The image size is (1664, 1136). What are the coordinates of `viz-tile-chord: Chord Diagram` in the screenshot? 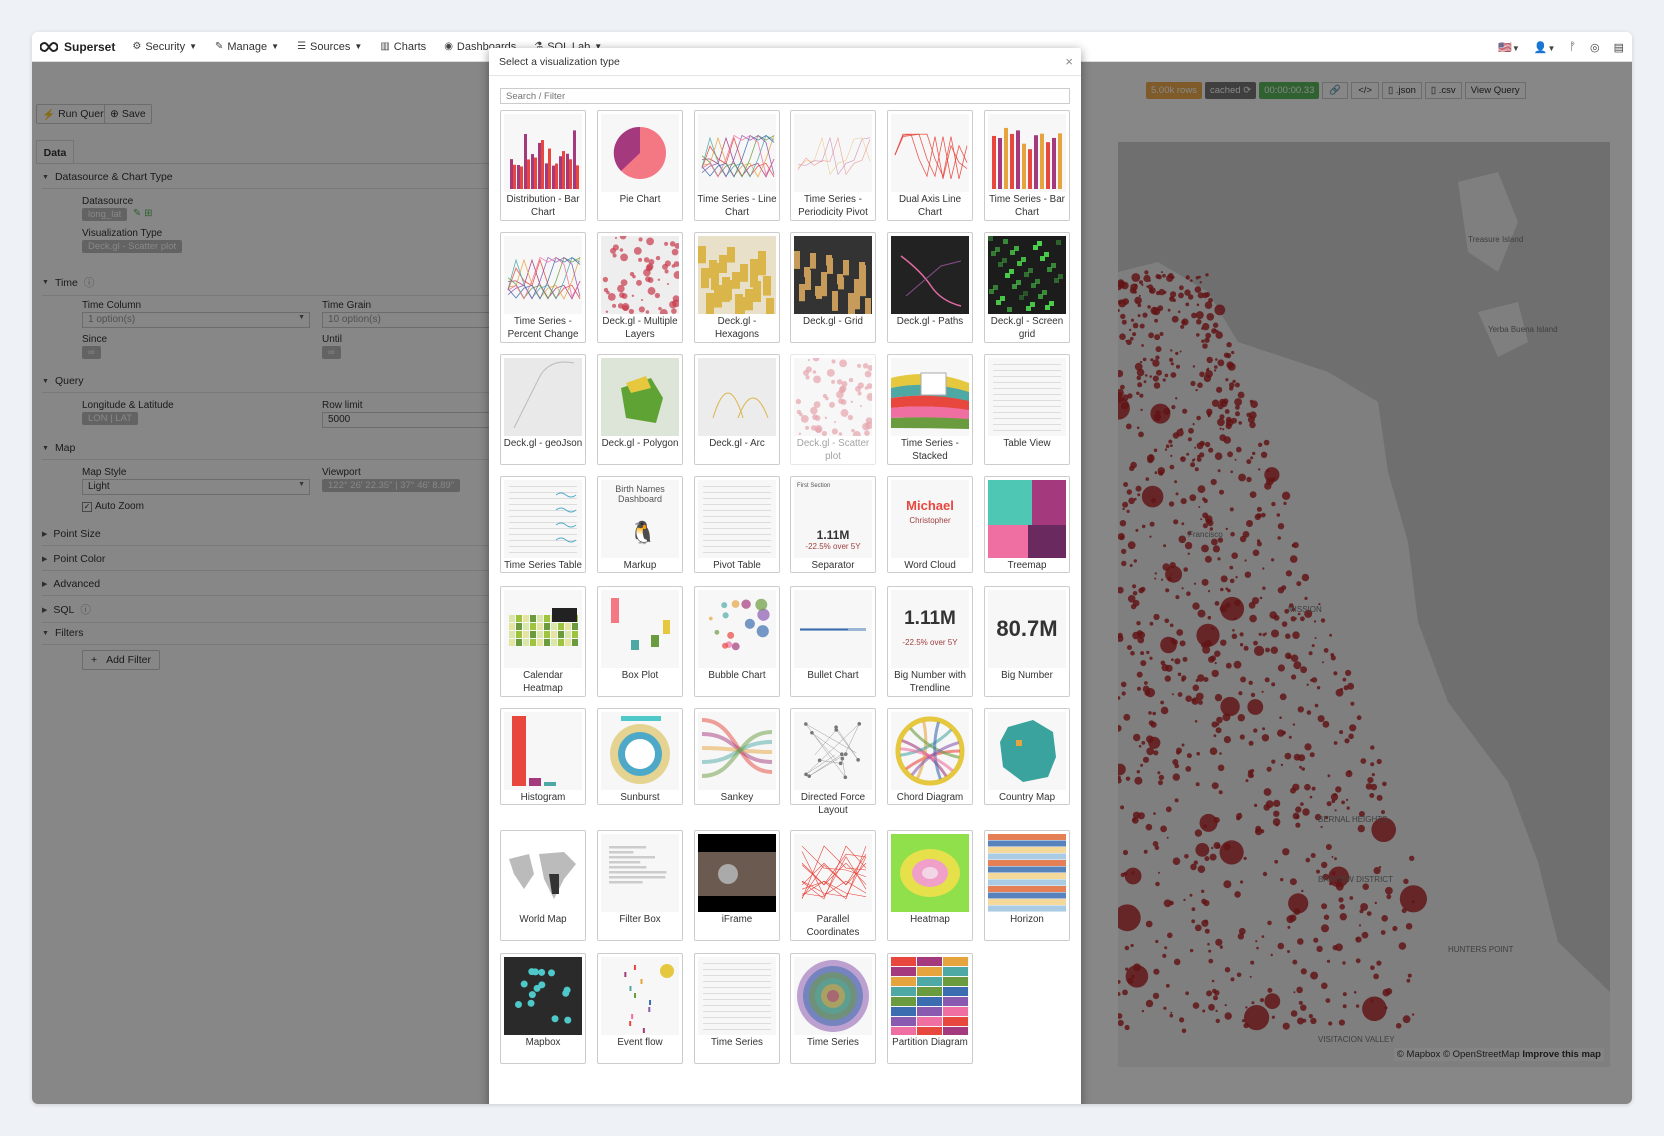 It's located at (930, 756).